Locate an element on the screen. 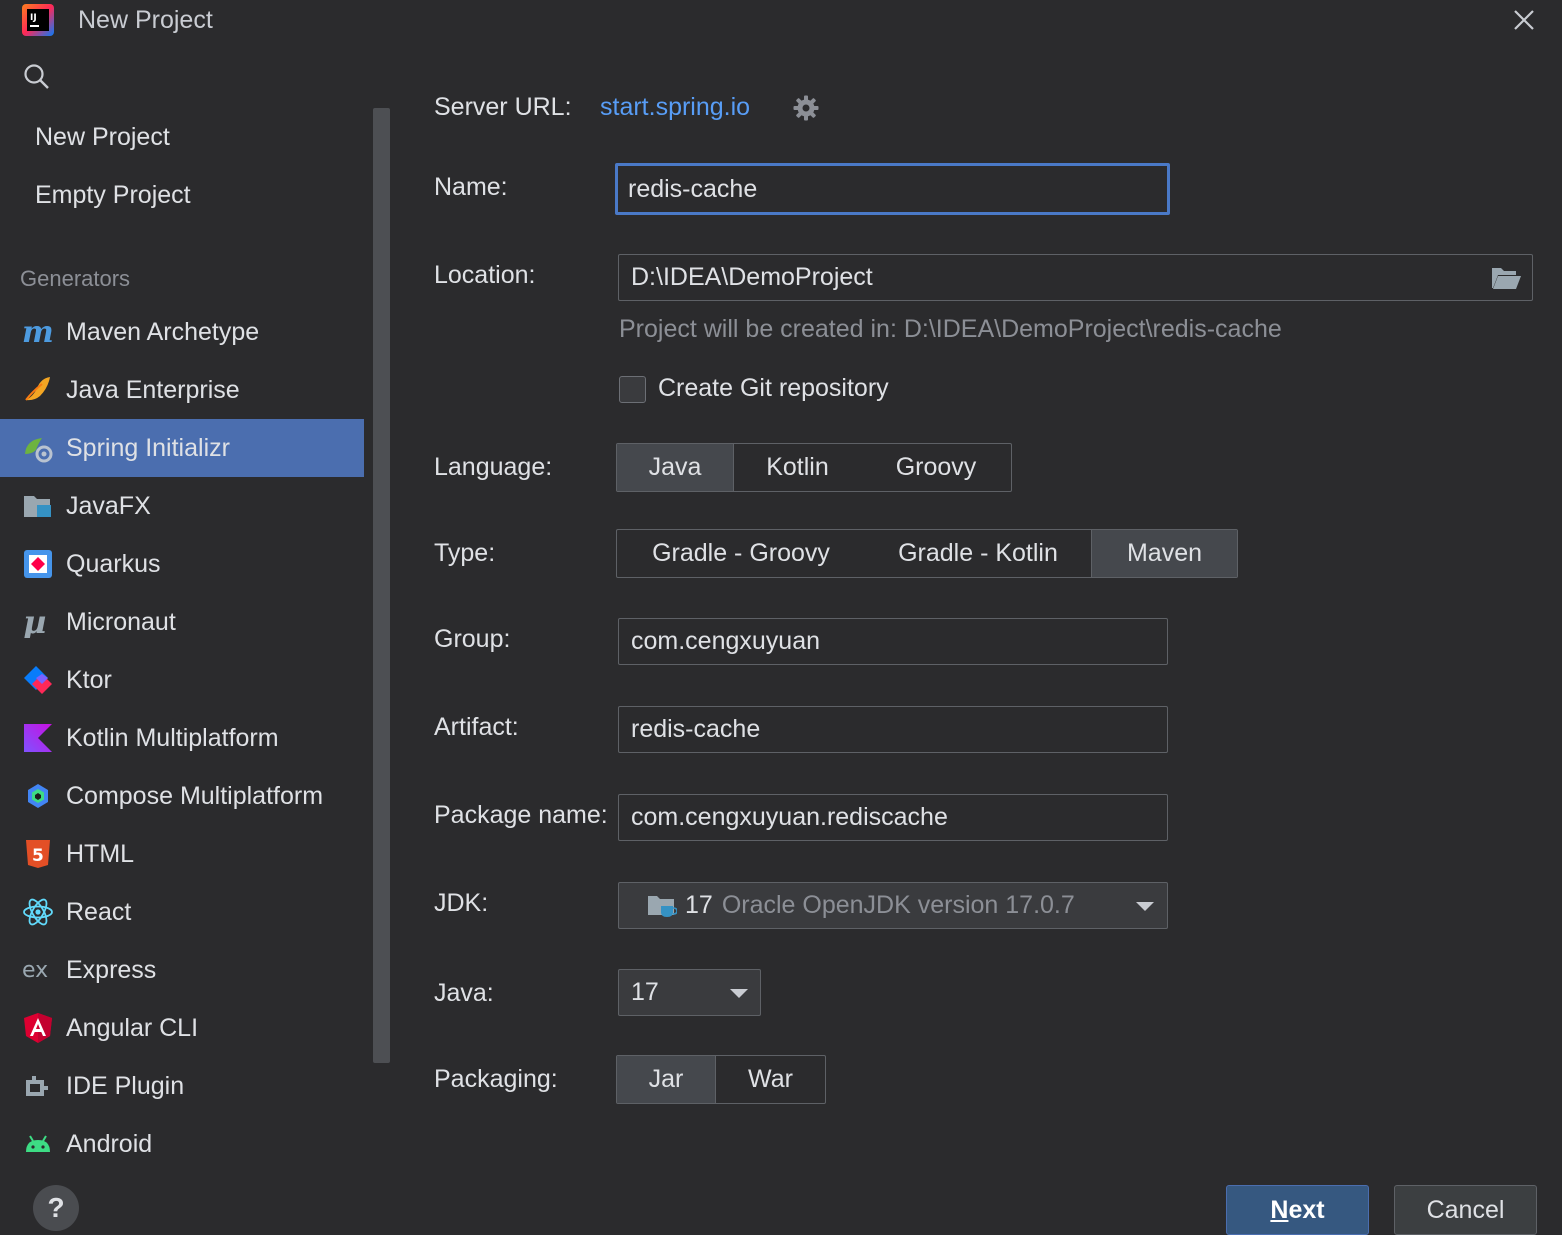 The image size is (1562, 1235). type-selector: Gradle - Groovy Gradle - Kotlin Maven is located at coordinates (927, 553).